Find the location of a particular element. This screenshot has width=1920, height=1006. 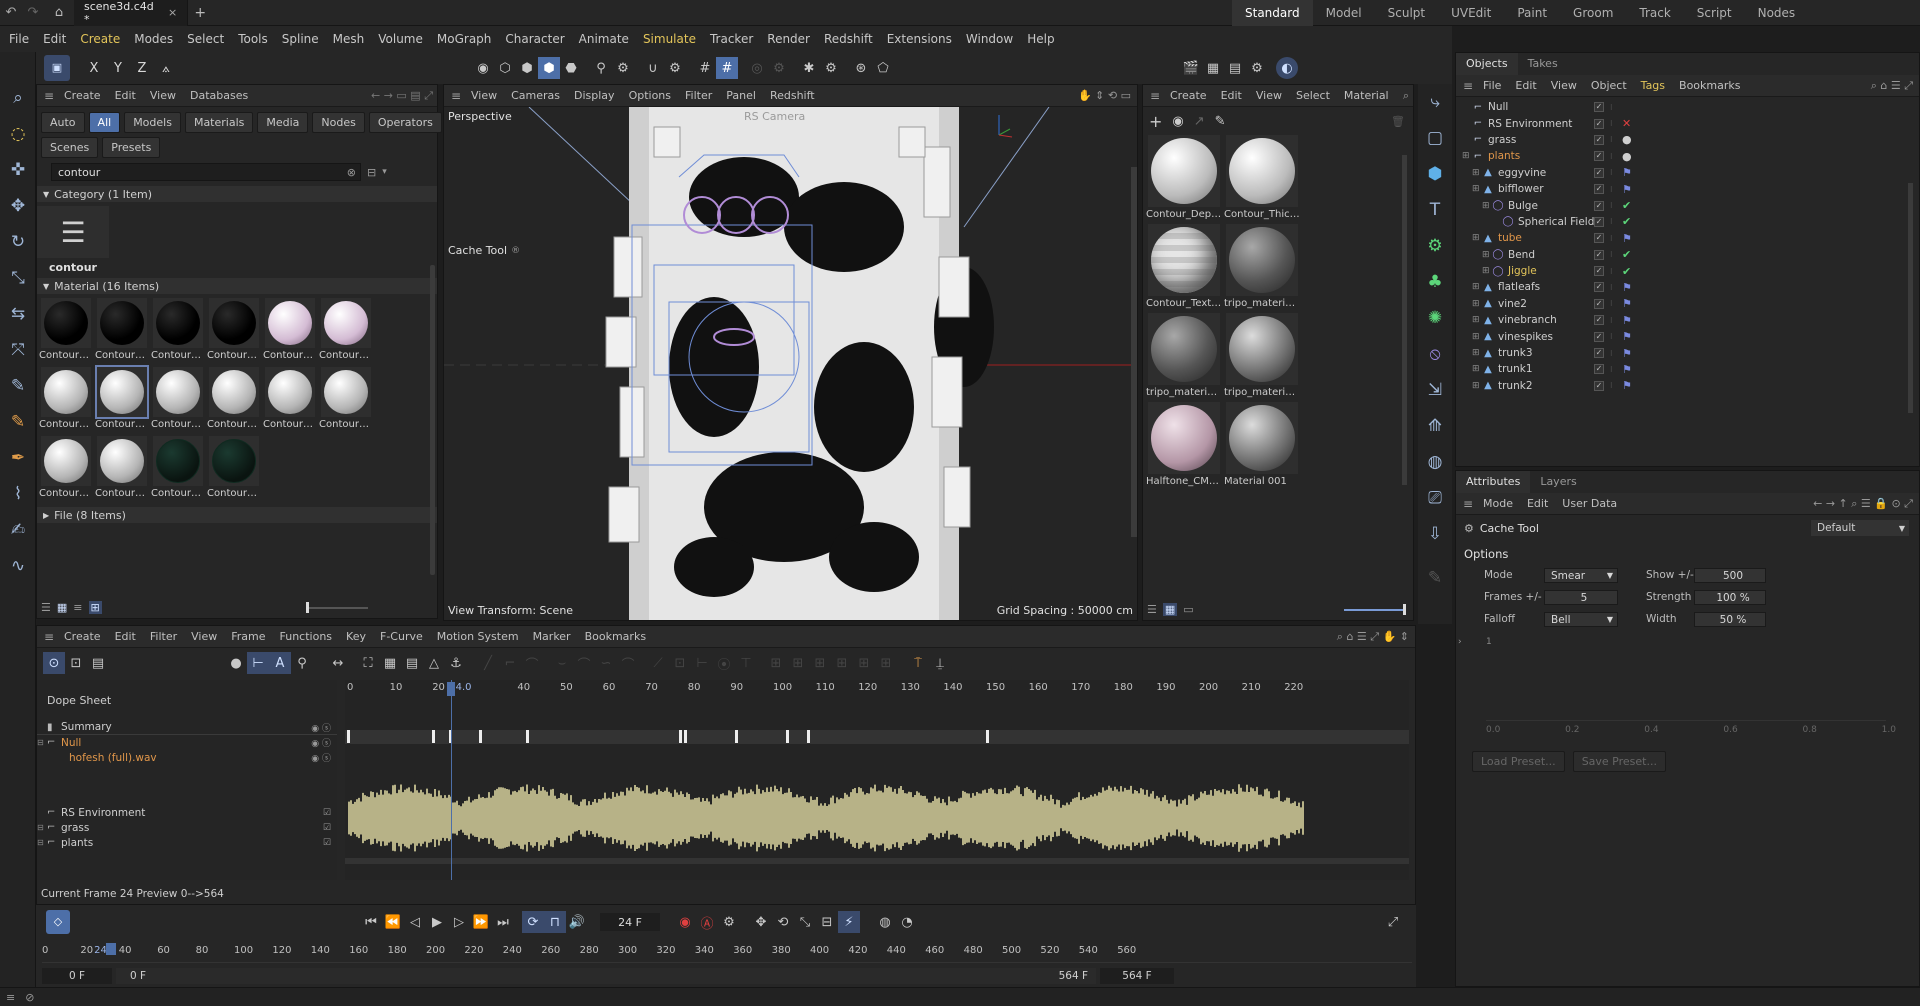

key-rotation-icon: ⟲ is located at coordinates (783, 922).